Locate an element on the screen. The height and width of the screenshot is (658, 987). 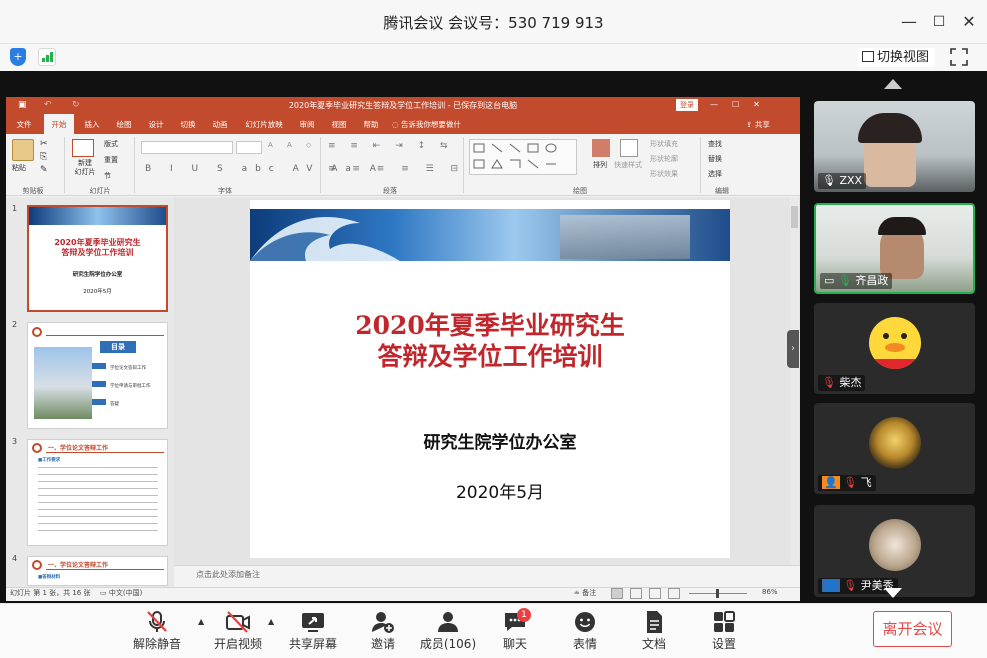
video-options-caret: ▲ is located at coordinates (271, 621).